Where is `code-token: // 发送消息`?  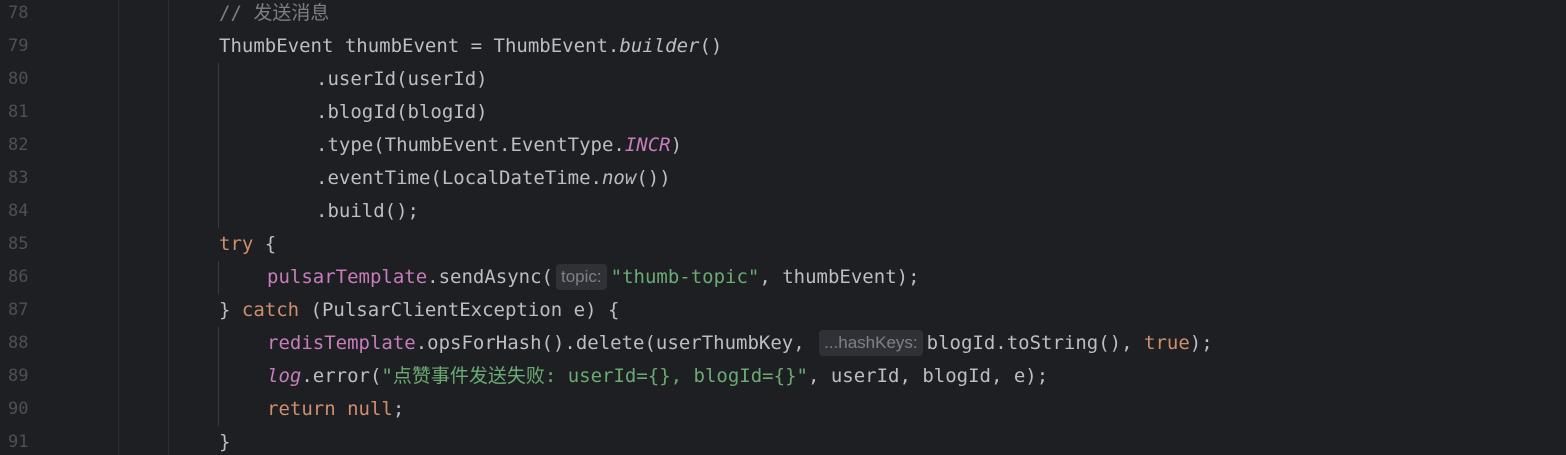 code-token: // 发送消息 is located at coordinates (274, 13).